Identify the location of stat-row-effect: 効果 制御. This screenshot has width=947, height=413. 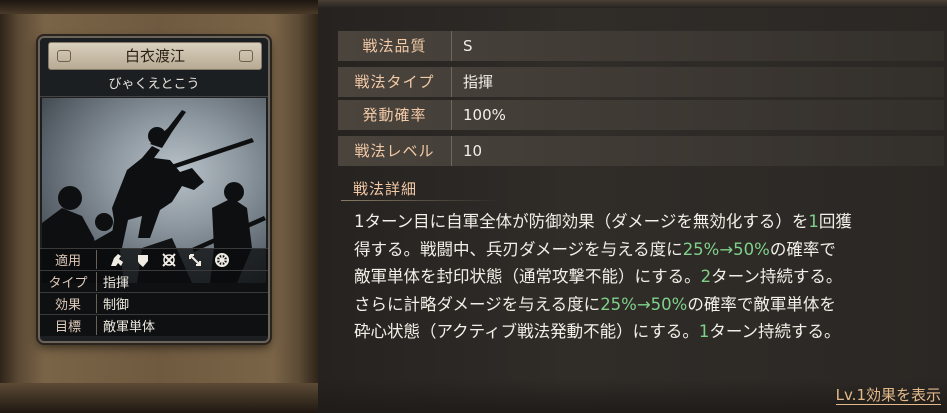
(154, 303).